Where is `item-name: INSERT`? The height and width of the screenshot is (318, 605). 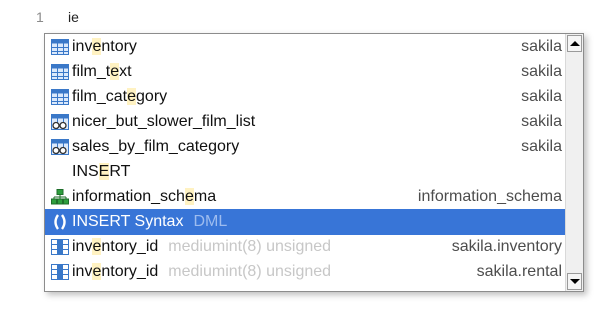
item-name: INSERT is located at coordinates (101, 171).